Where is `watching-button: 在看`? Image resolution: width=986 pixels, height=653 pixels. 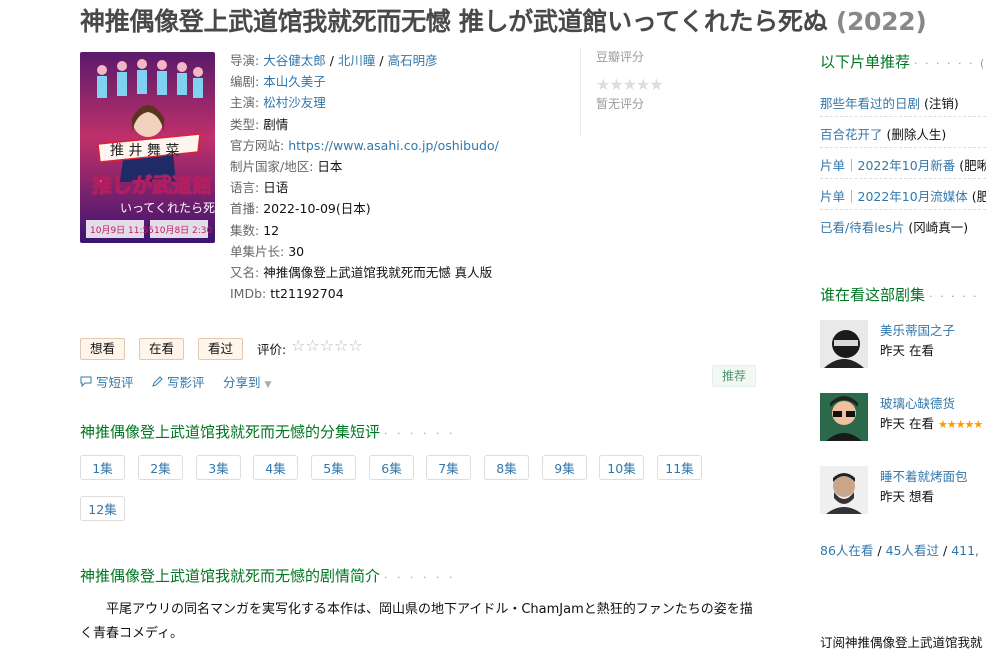 watching-button: 在看 is located at coordinates (162, 349).